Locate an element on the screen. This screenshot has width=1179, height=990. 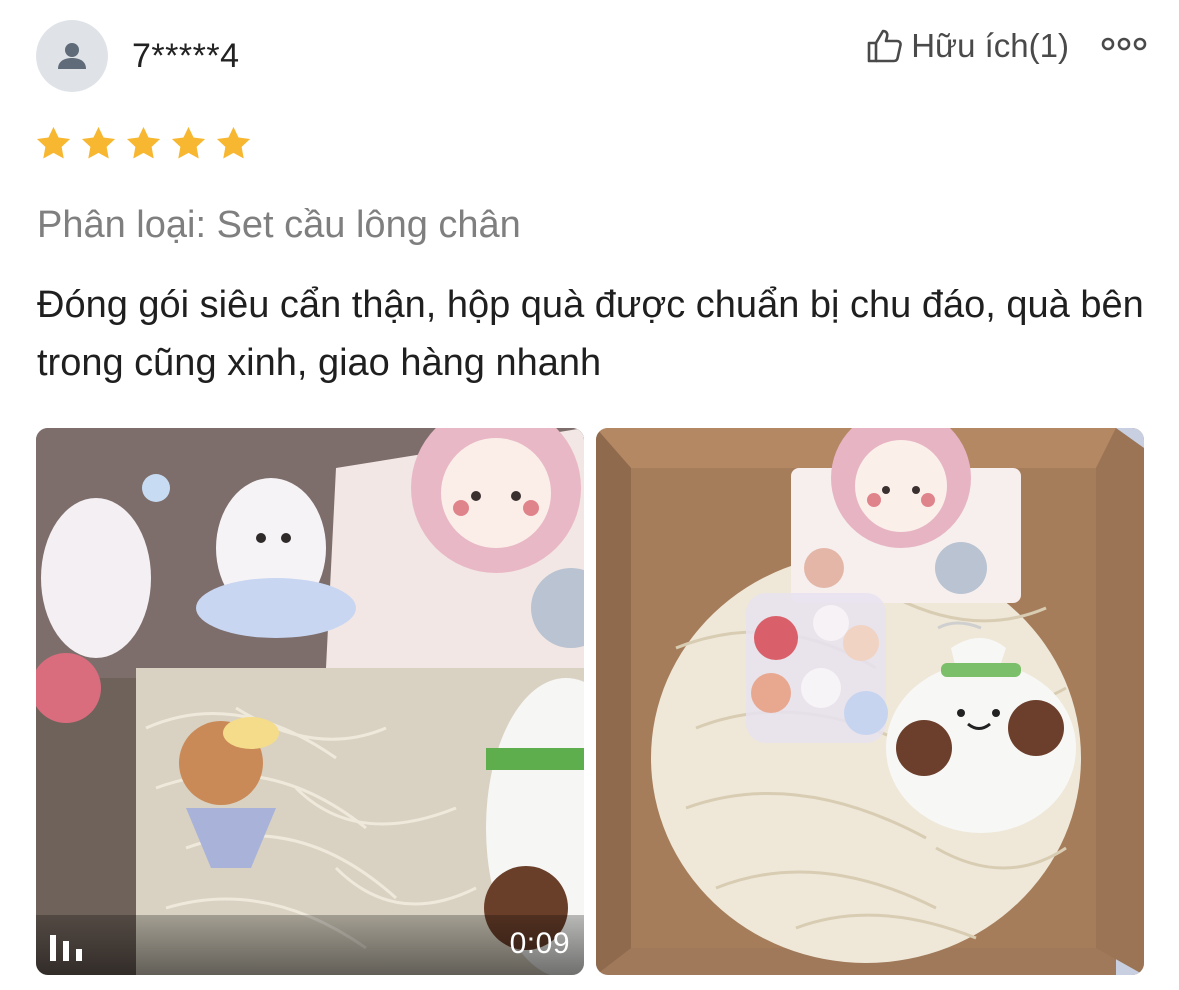
more-options-icon is located at coordinates (1124, 44).